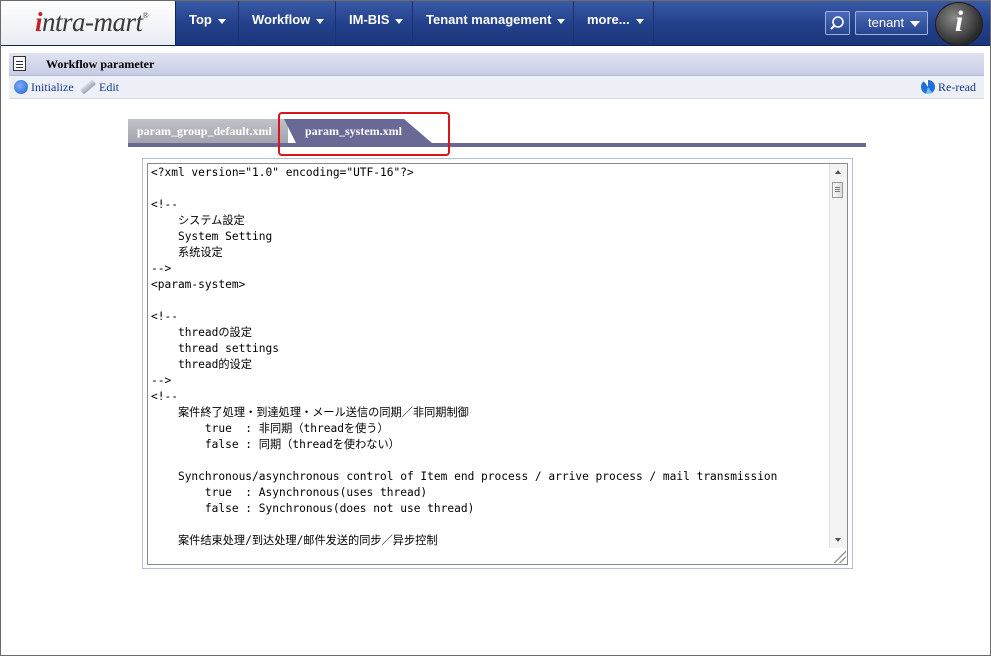 This screenshot has width=991, height=656. I want to click on search-icon, so click(837, 23).